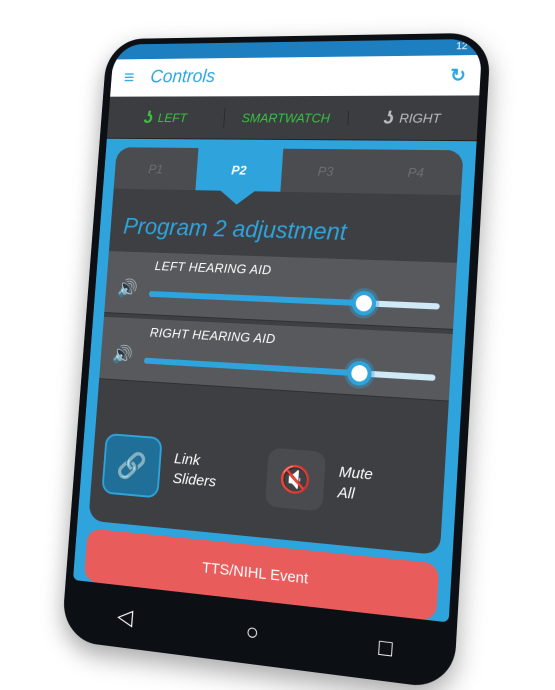  Describe the element at coordinates (461, 47) in the screenshot. I see `status-time: 12` at that location.